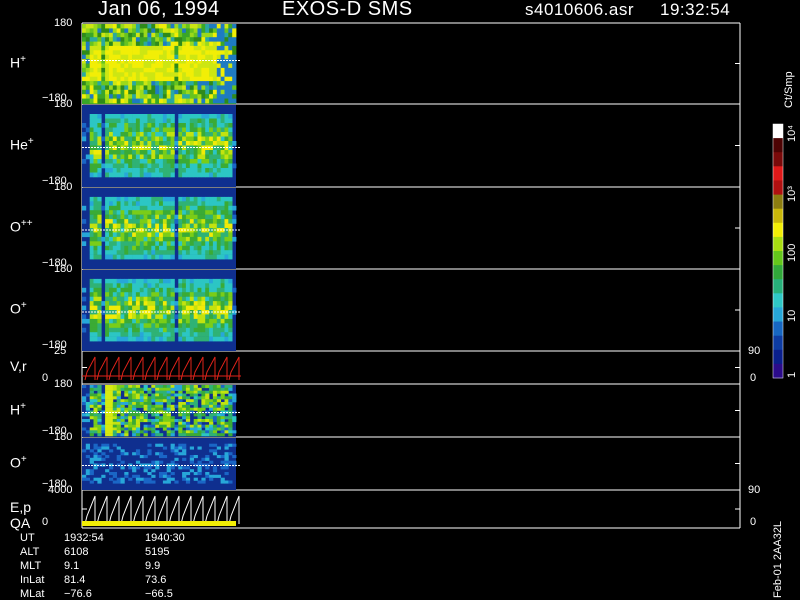 Image resolution: width=800 pixels, height=600 pixels. Describe the element at coordinates (18, 308) in the screenshot. I see `panel-label: O+` at that location.